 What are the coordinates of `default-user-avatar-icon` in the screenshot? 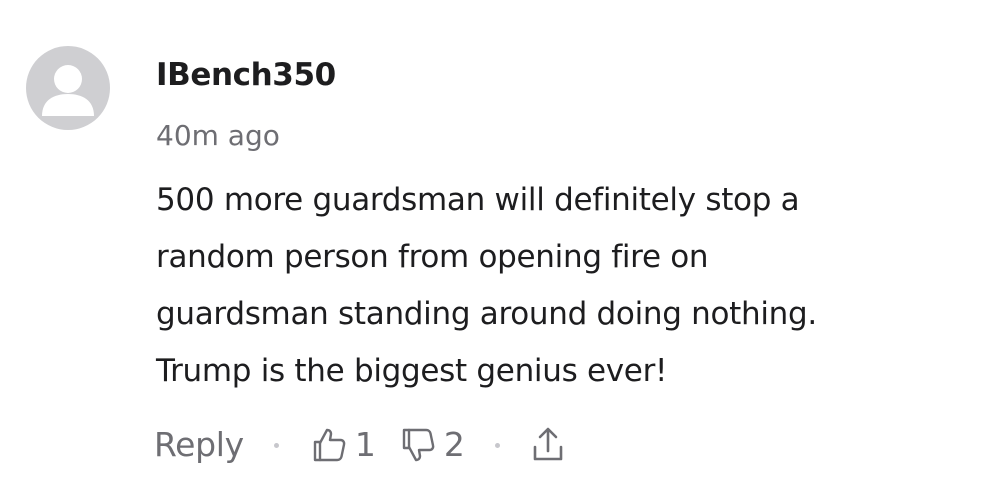 It's located at (68, 90).